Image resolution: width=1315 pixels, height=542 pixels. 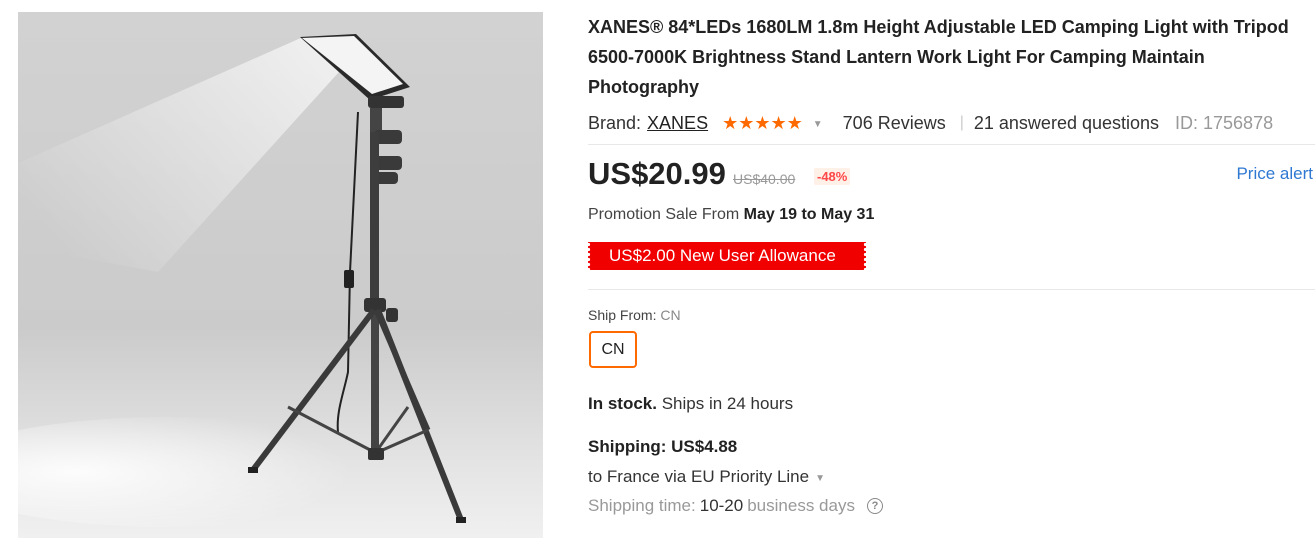 I want to click on stock-status-label: In stock., so click(x=622, y=403).